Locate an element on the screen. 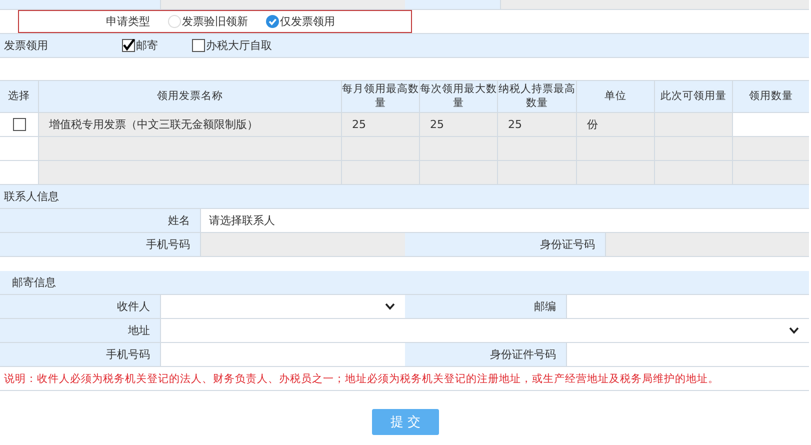  column-header: 每次领用最大数量 is located at coordinates (458, 97).